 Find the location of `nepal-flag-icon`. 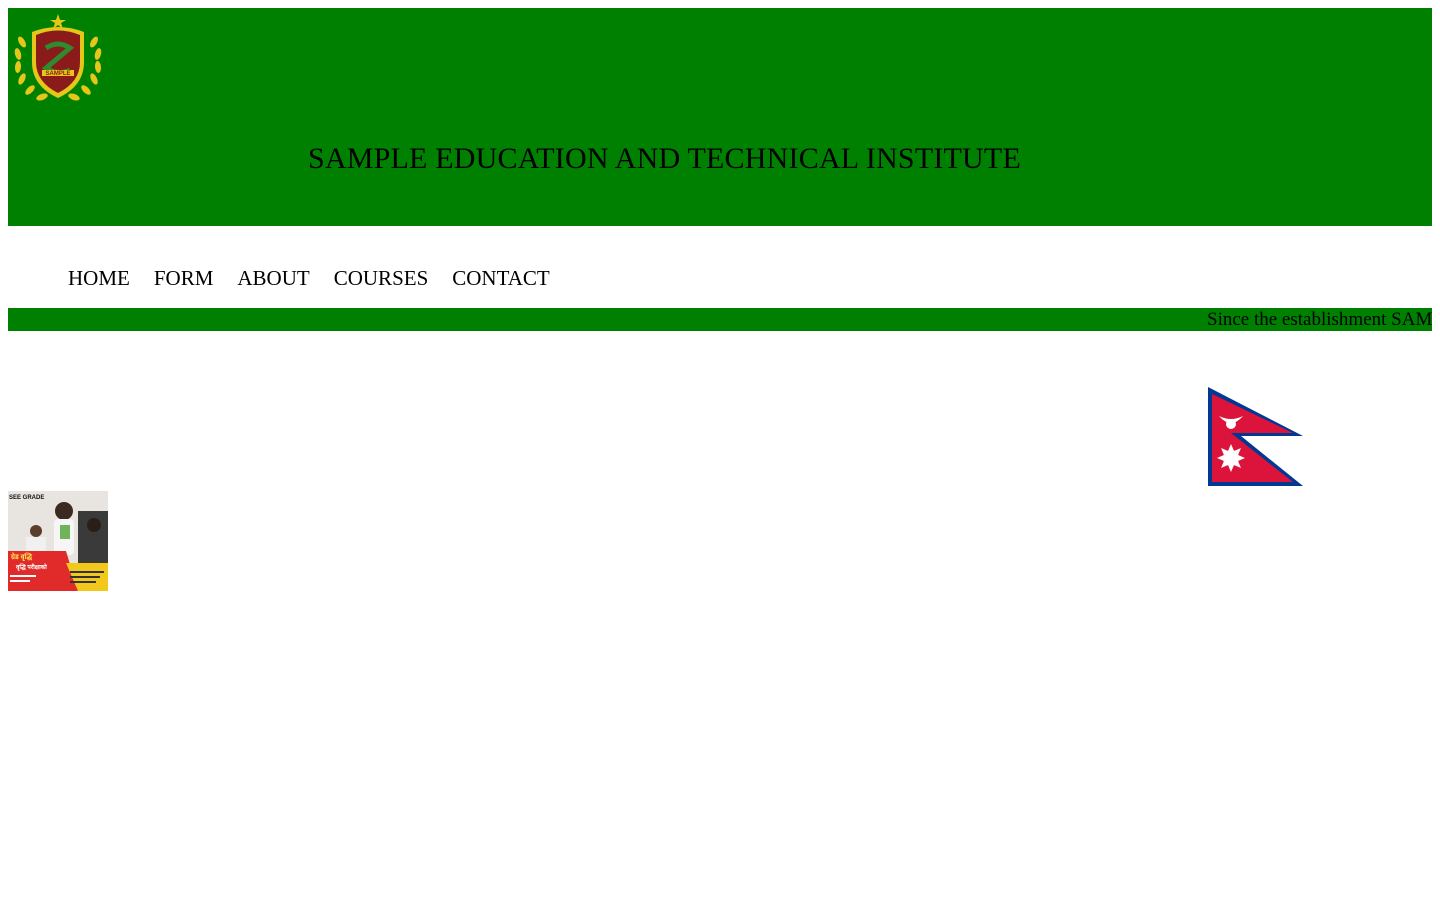

nepal-flag-icon is located at coordinates (1255, 436).